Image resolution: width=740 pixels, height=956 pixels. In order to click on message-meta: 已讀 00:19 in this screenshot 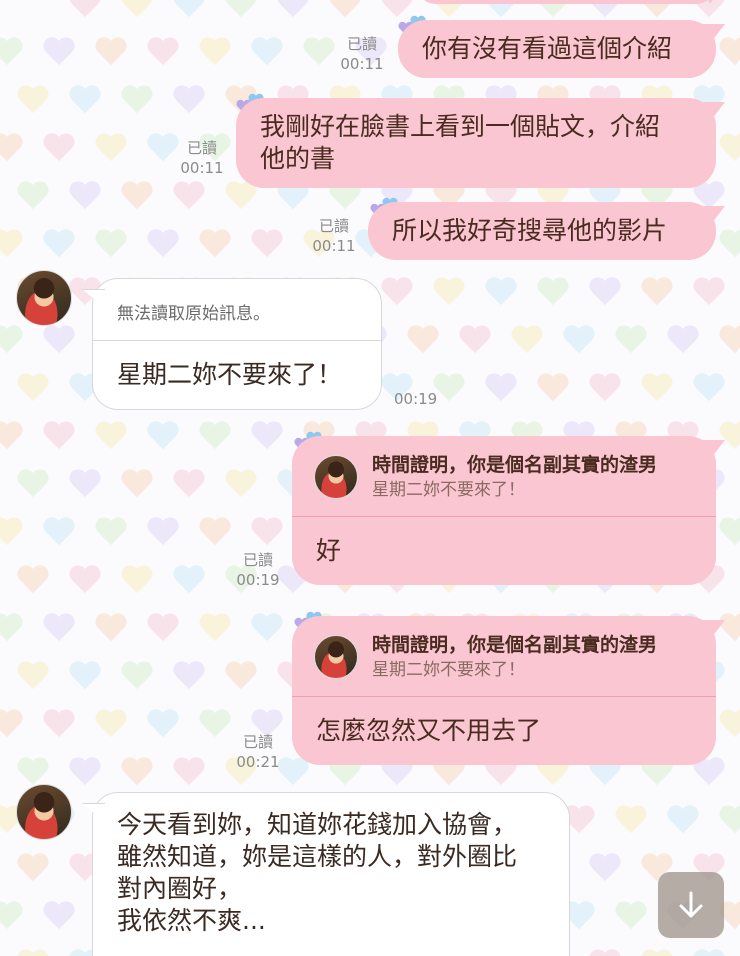, I will do `click(258, 570)`.